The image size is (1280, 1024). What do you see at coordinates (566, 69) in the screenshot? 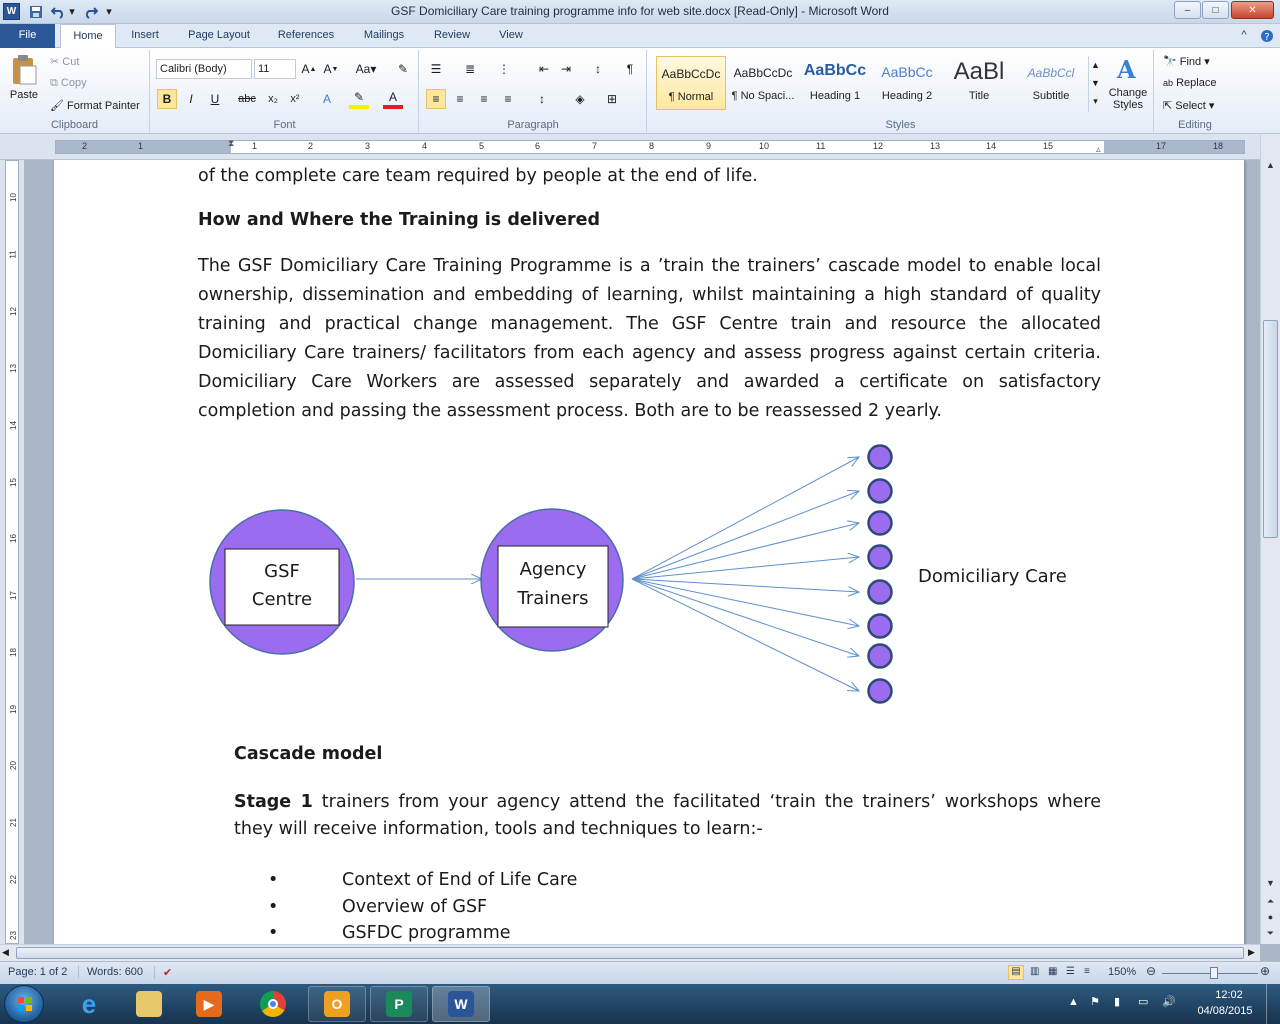
I see `increase-indent-icon: ⇥` at bounding box center [566, 69].